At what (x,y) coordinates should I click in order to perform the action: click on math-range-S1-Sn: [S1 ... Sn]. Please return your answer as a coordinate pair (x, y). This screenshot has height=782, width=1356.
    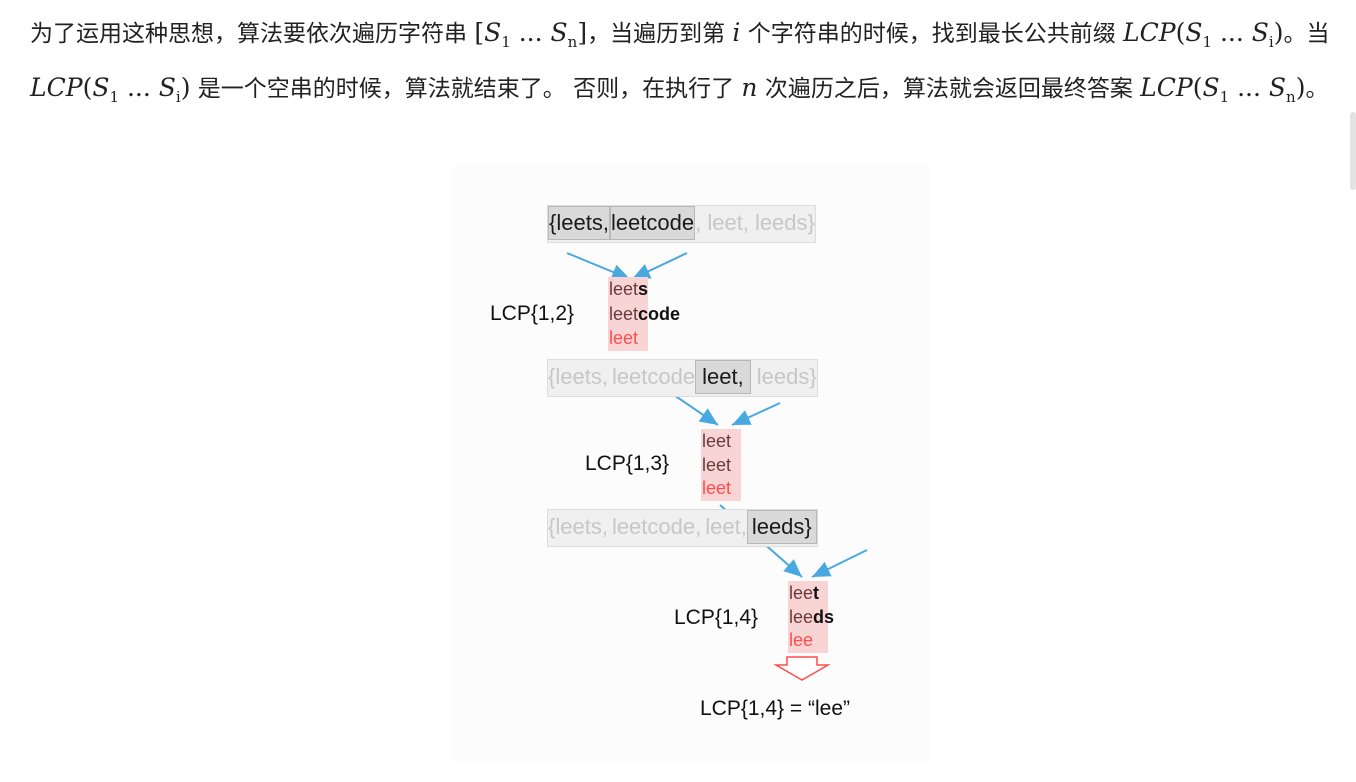
    Looking at the image, I should click on (531, 34).